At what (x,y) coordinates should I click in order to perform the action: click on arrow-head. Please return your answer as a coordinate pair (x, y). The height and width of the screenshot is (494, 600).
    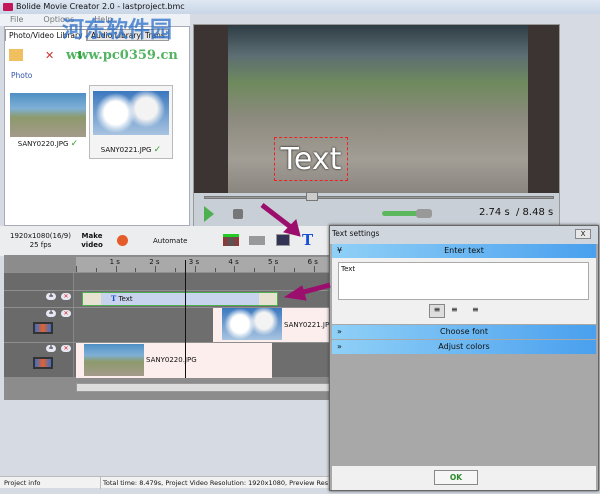
    Looking at the image, I should click on (295, 293).